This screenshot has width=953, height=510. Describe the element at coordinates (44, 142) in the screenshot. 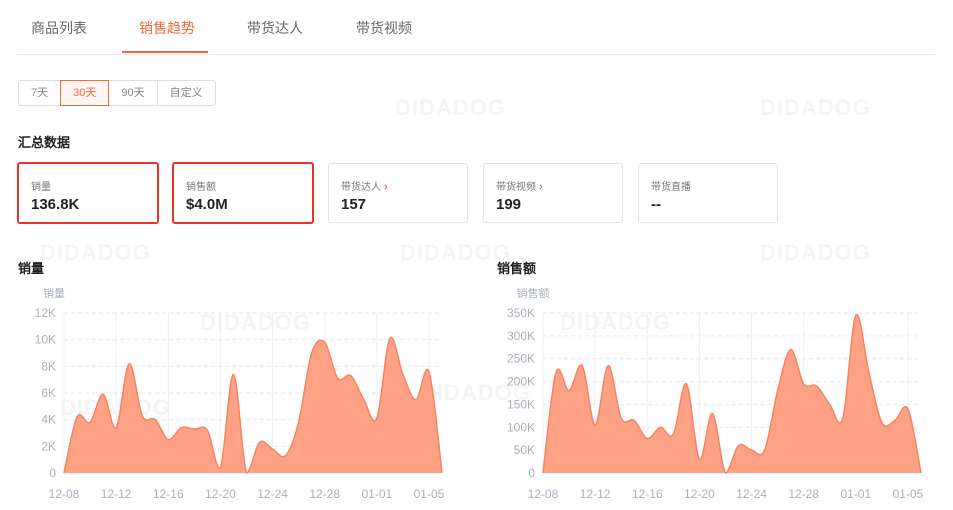

I see `summary-title: 汇总数据` at that location.